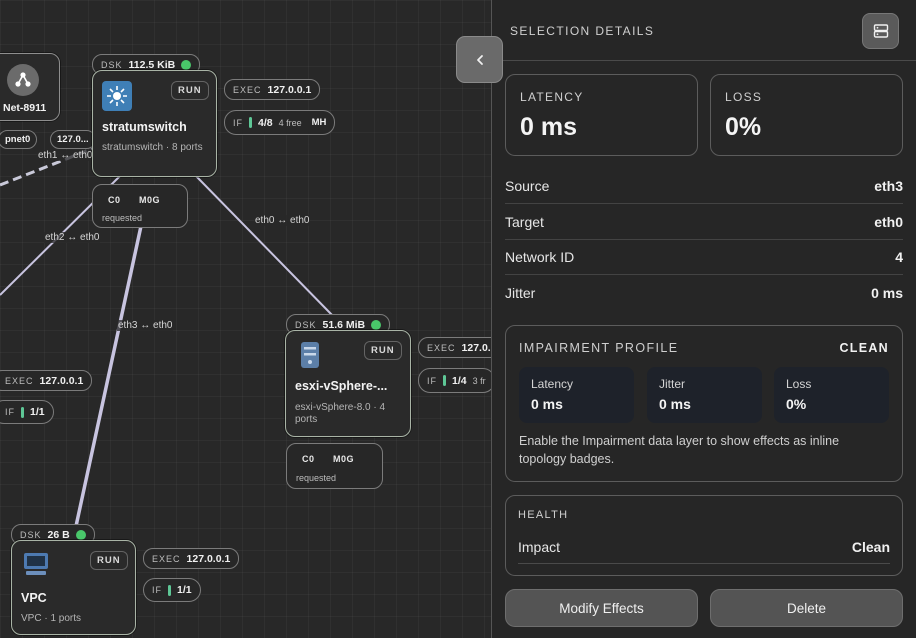  I want to click on network-node: Net-8911, so click(30, 87).